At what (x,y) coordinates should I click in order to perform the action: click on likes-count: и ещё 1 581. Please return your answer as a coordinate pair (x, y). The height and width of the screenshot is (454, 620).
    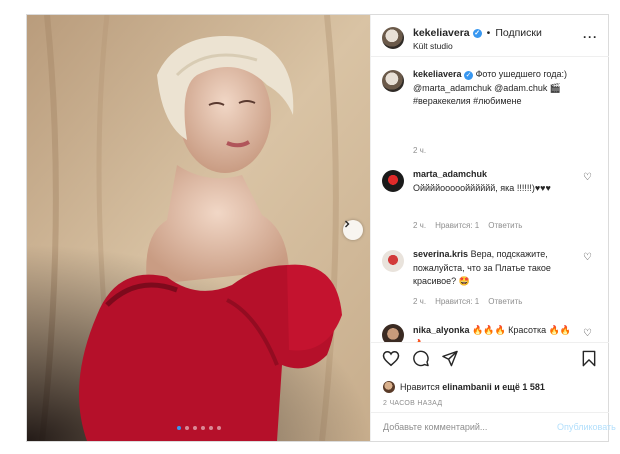
    Looking at the image, I should click on (519, 387).